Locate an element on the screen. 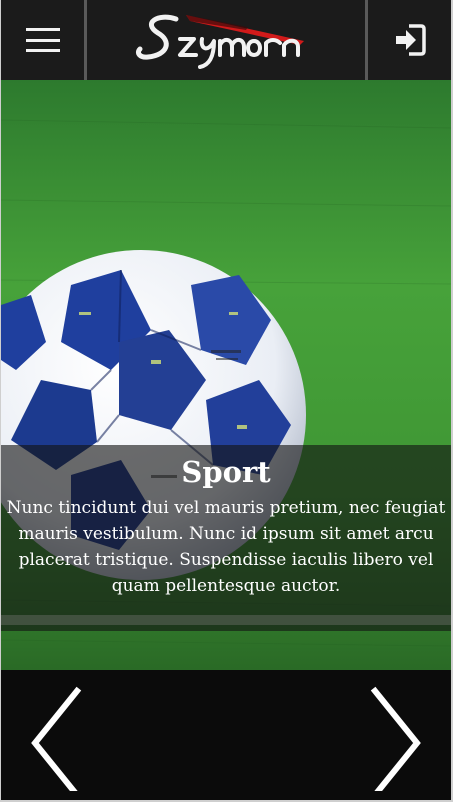 This screenshot has width=453, height=802. brand-logo is located at coordinates (228, 40).